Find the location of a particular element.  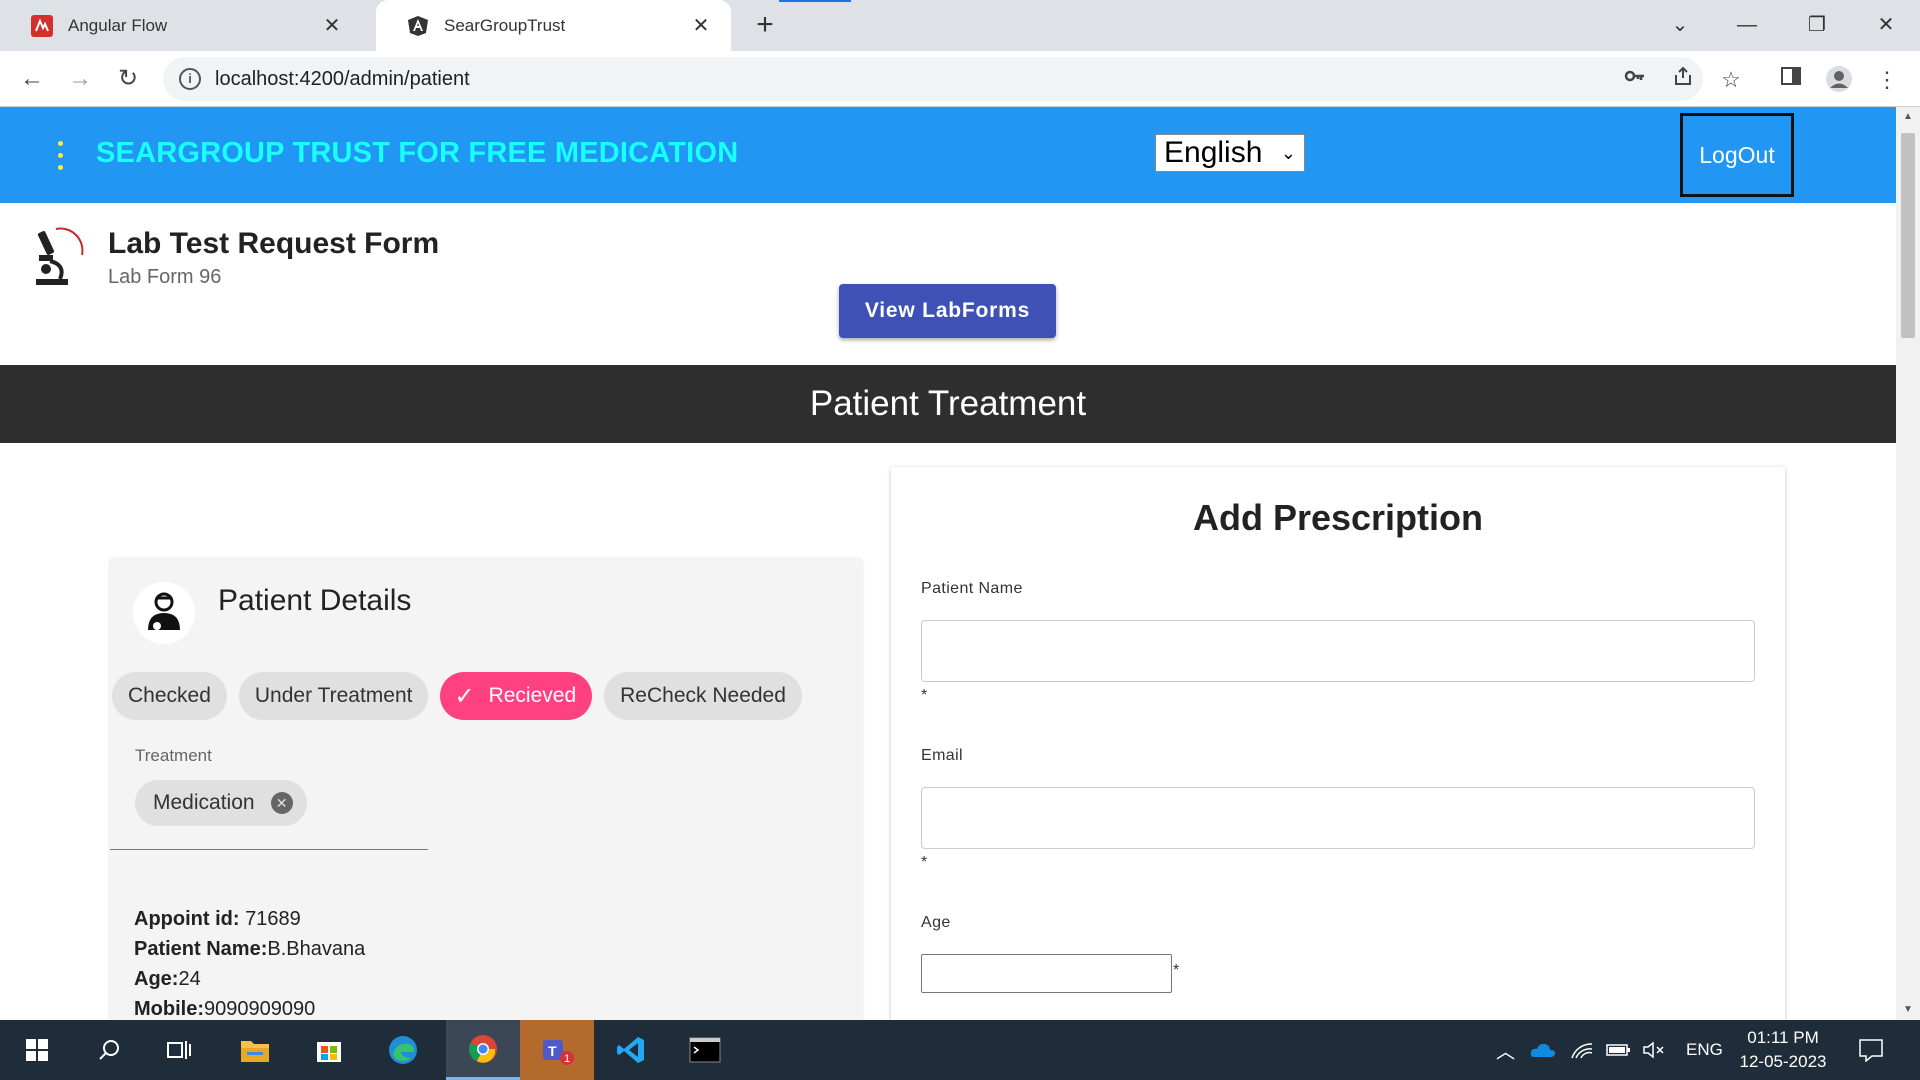

language-select: English ⌄ is located at coordinates (1230, 153).